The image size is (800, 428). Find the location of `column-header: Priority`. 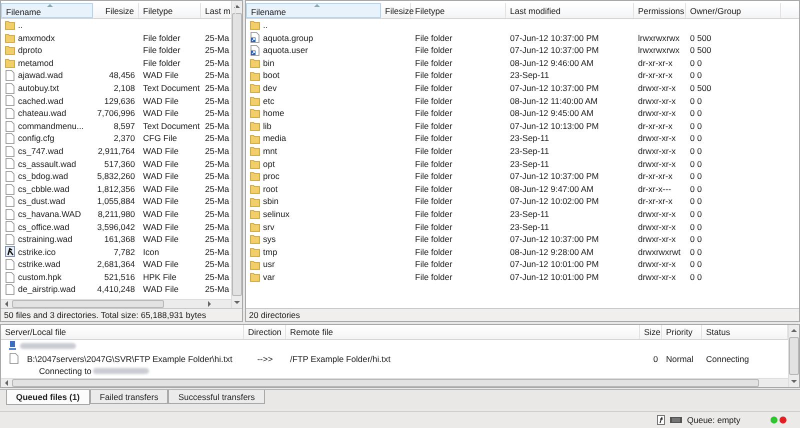

column-header: Priority is located at coordinates (682, 332).